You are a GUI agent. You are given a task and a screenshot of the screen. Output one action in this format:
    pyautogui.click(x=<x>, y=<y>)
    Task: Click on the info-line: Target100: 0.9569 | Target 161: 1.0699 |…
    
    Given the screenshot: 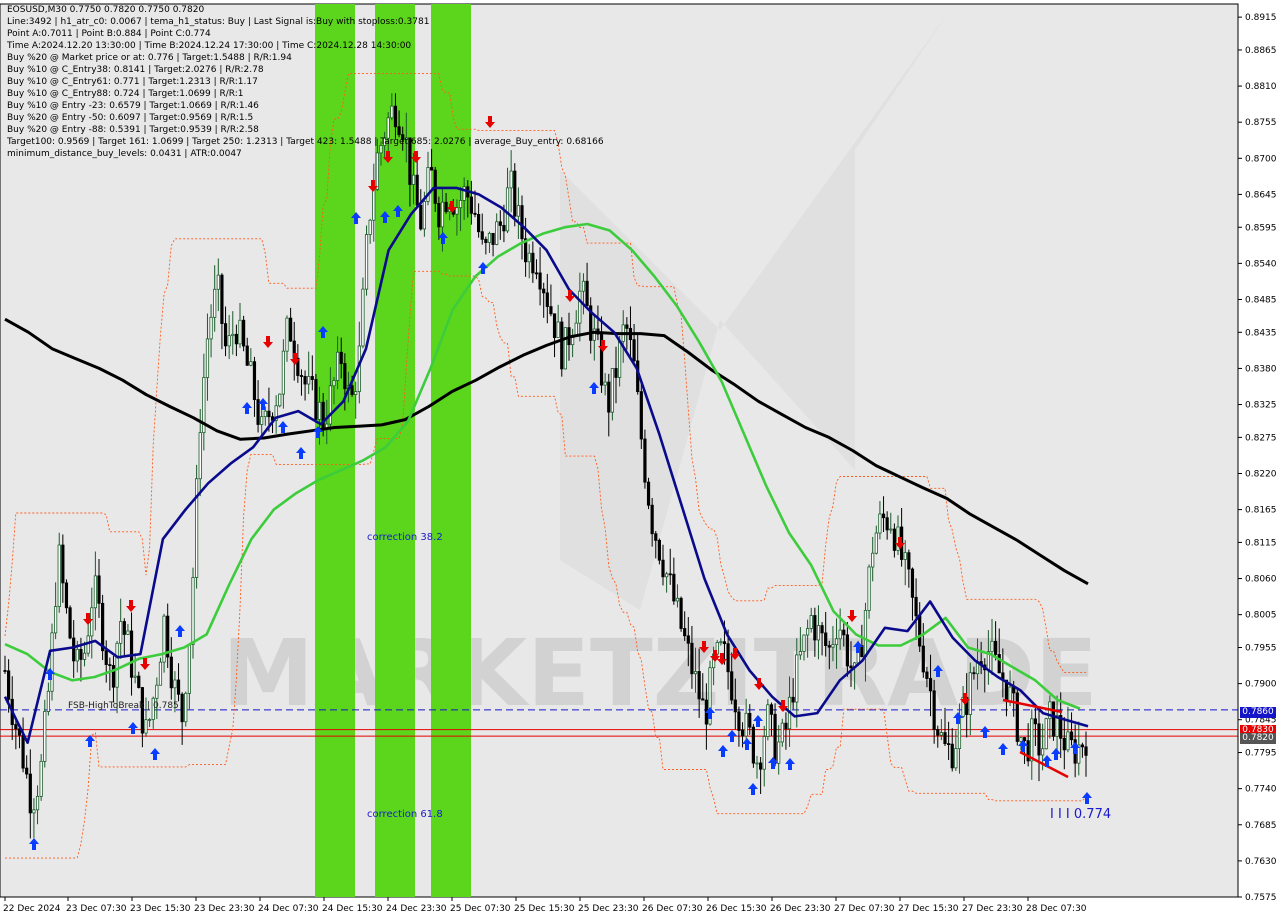 What is the action you would take?
    pyautogui.click(x=305, y=142)
    